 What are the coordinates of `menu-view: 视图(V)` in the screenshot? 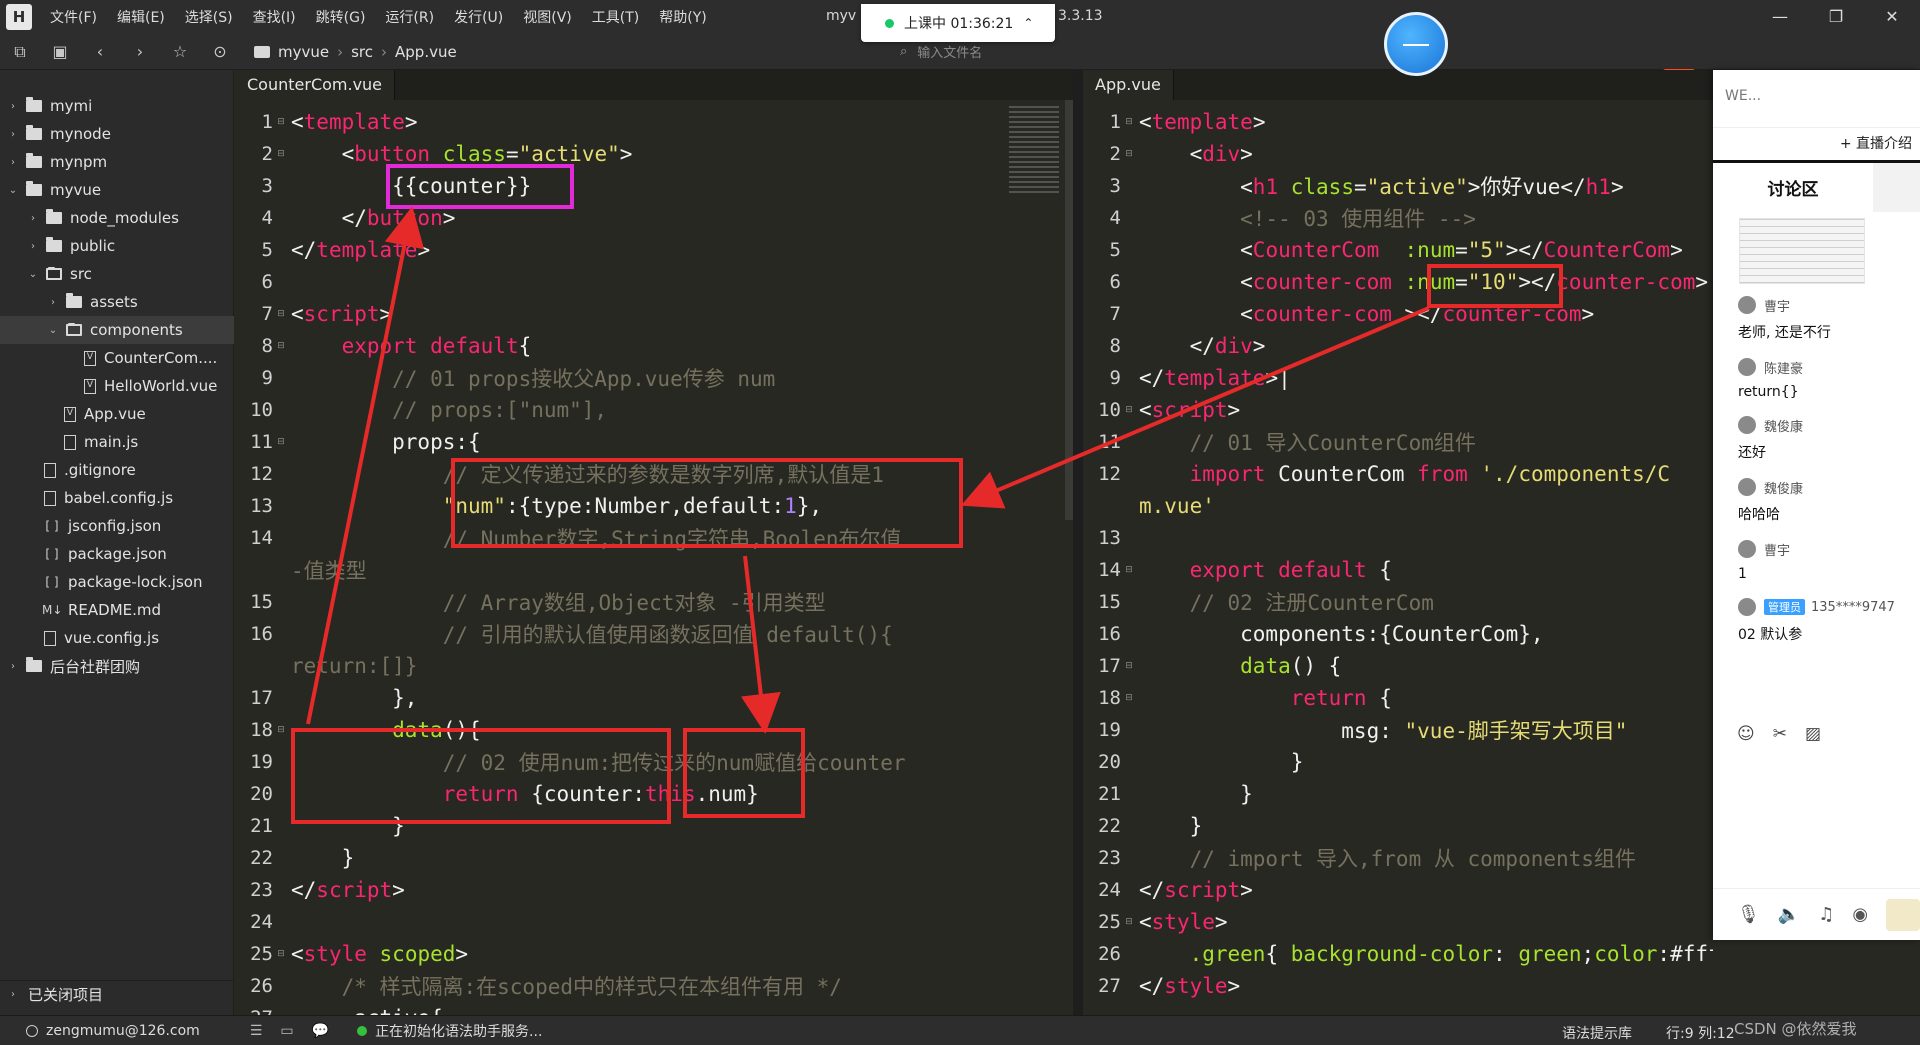 It's located at (547, 17).